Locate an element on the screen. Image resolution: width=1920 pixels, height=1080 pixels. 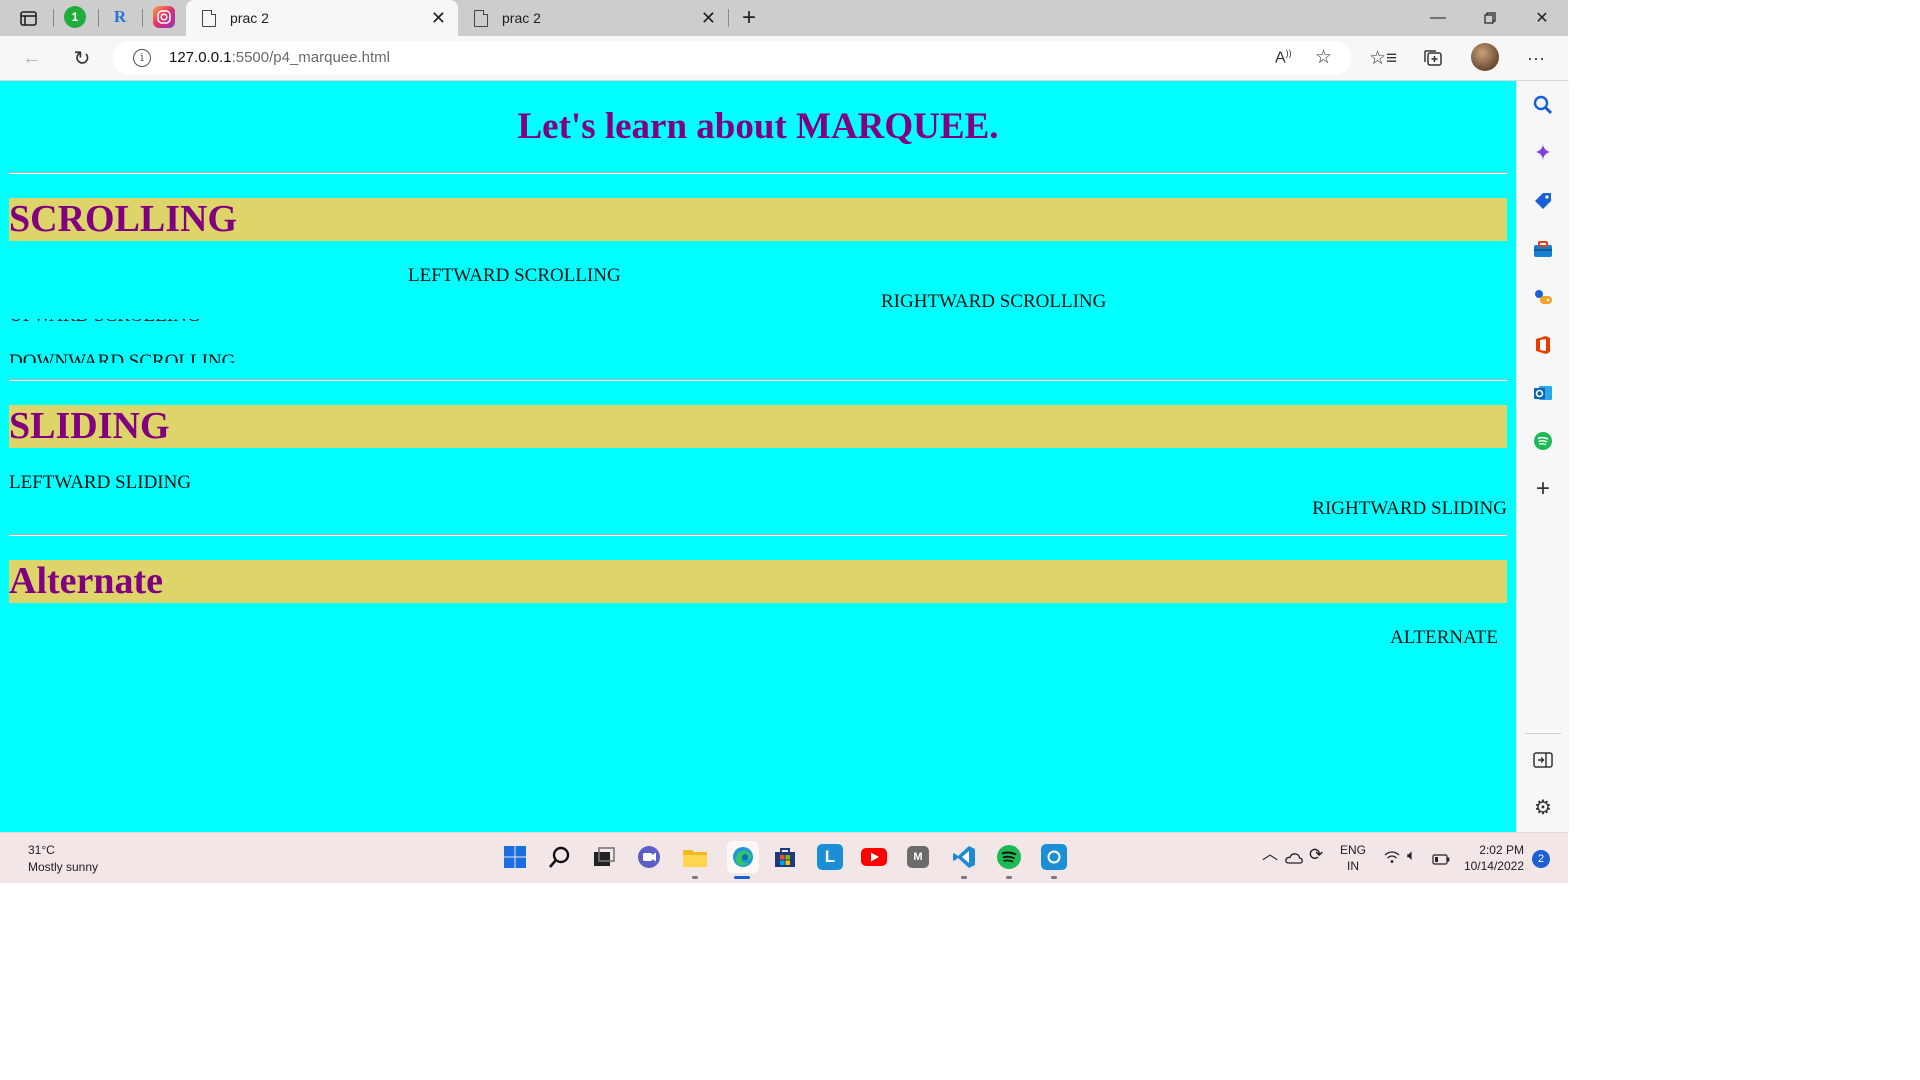
clock-date: 10/14/2022 is located at coordinates (1493, 866).